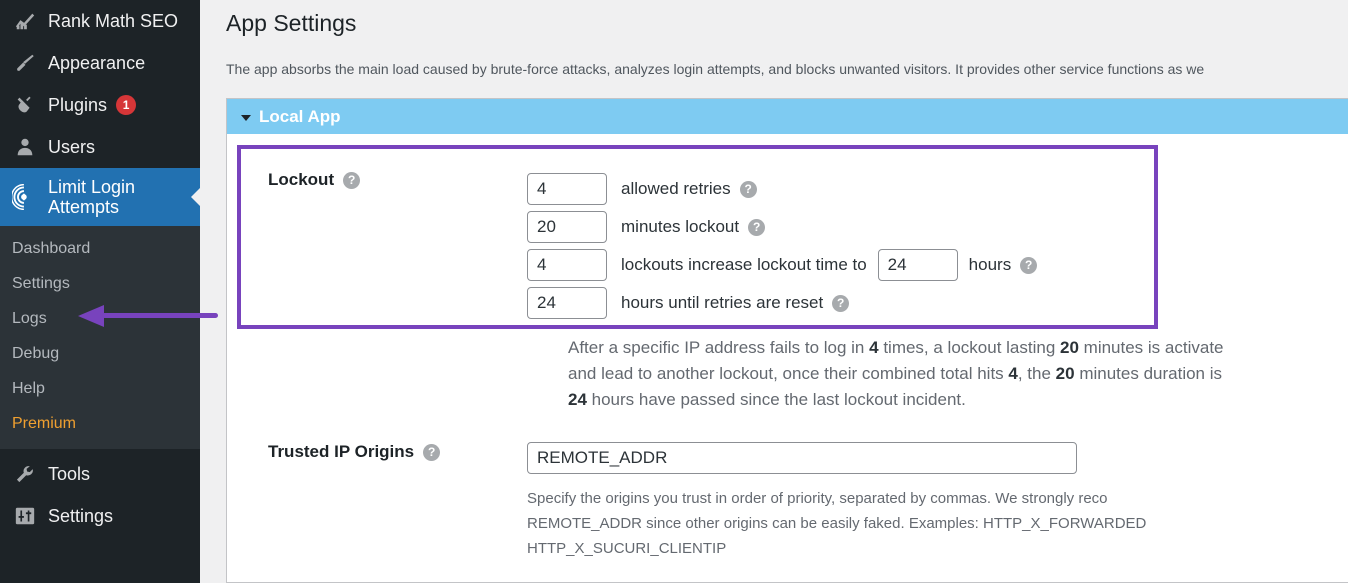  Describe the element at coordinates (291, 23) in the screenshot. I see `page-title: App Settings` at that location.